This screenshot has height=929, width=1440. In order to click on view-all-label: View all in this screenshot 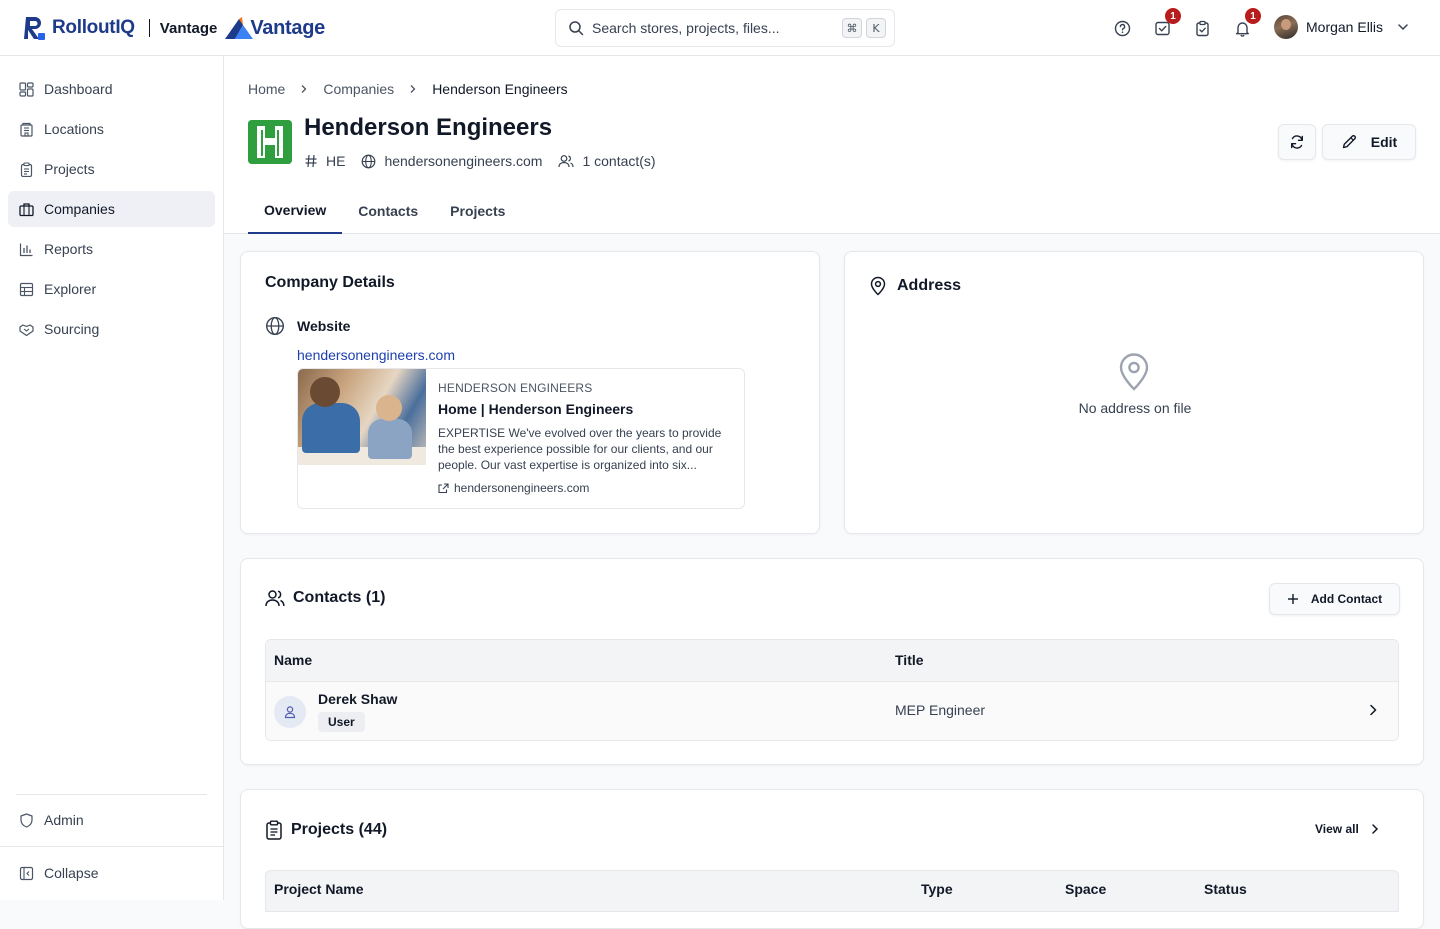, I will do `click(1337, 829)`.